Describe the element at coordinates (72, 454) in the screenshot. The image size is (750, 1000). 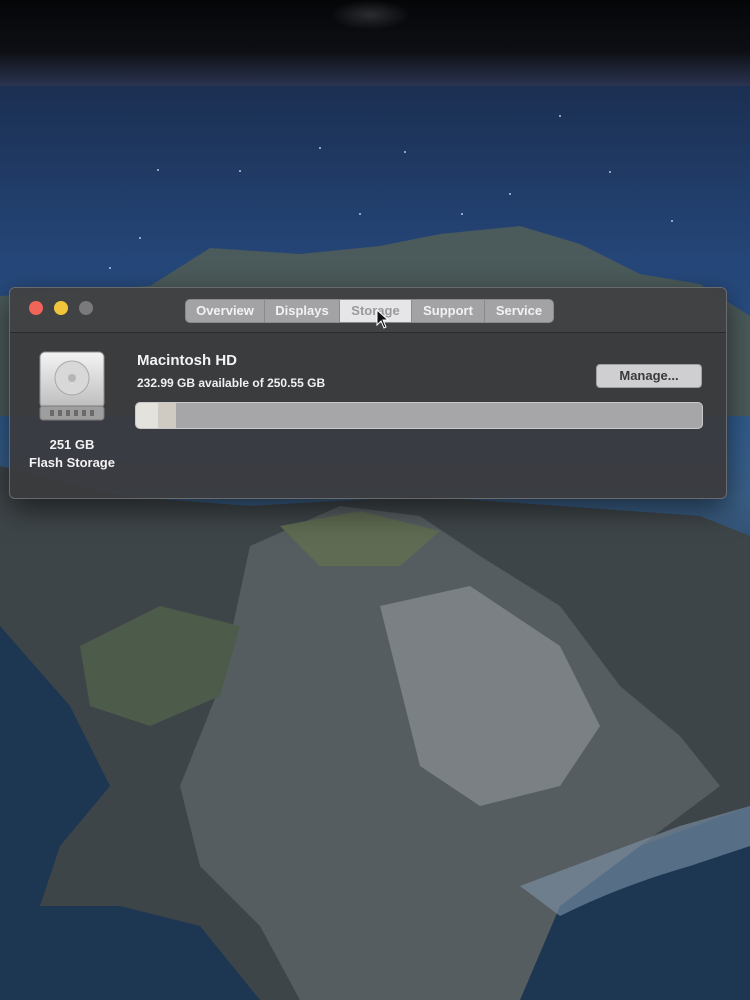
I see `disk-caption: 251 GB Flash Storage` at that location.